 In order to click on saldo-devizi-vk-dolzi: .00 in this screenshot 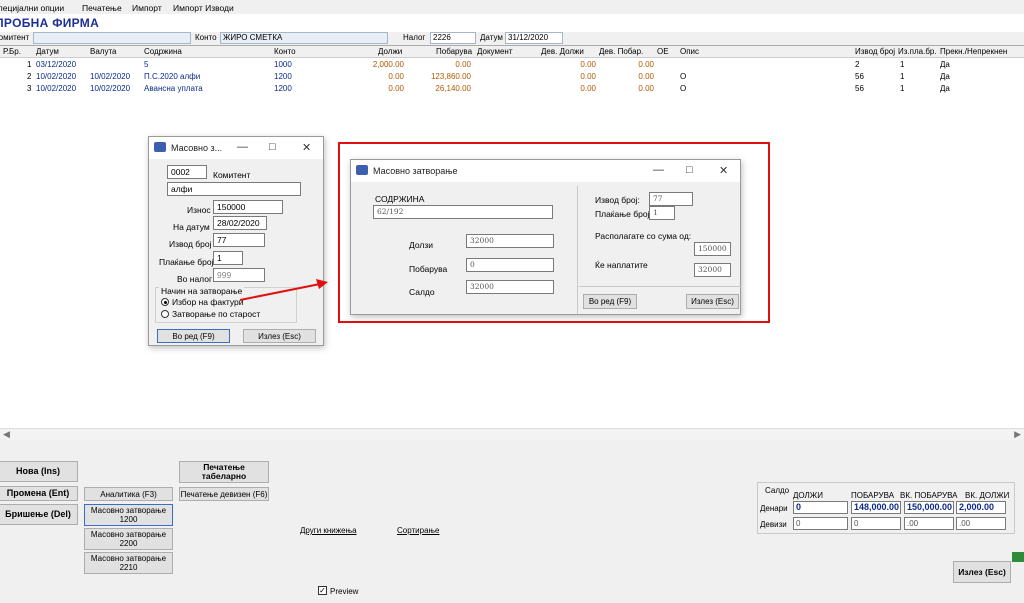, I will do `click(981, 523)`.